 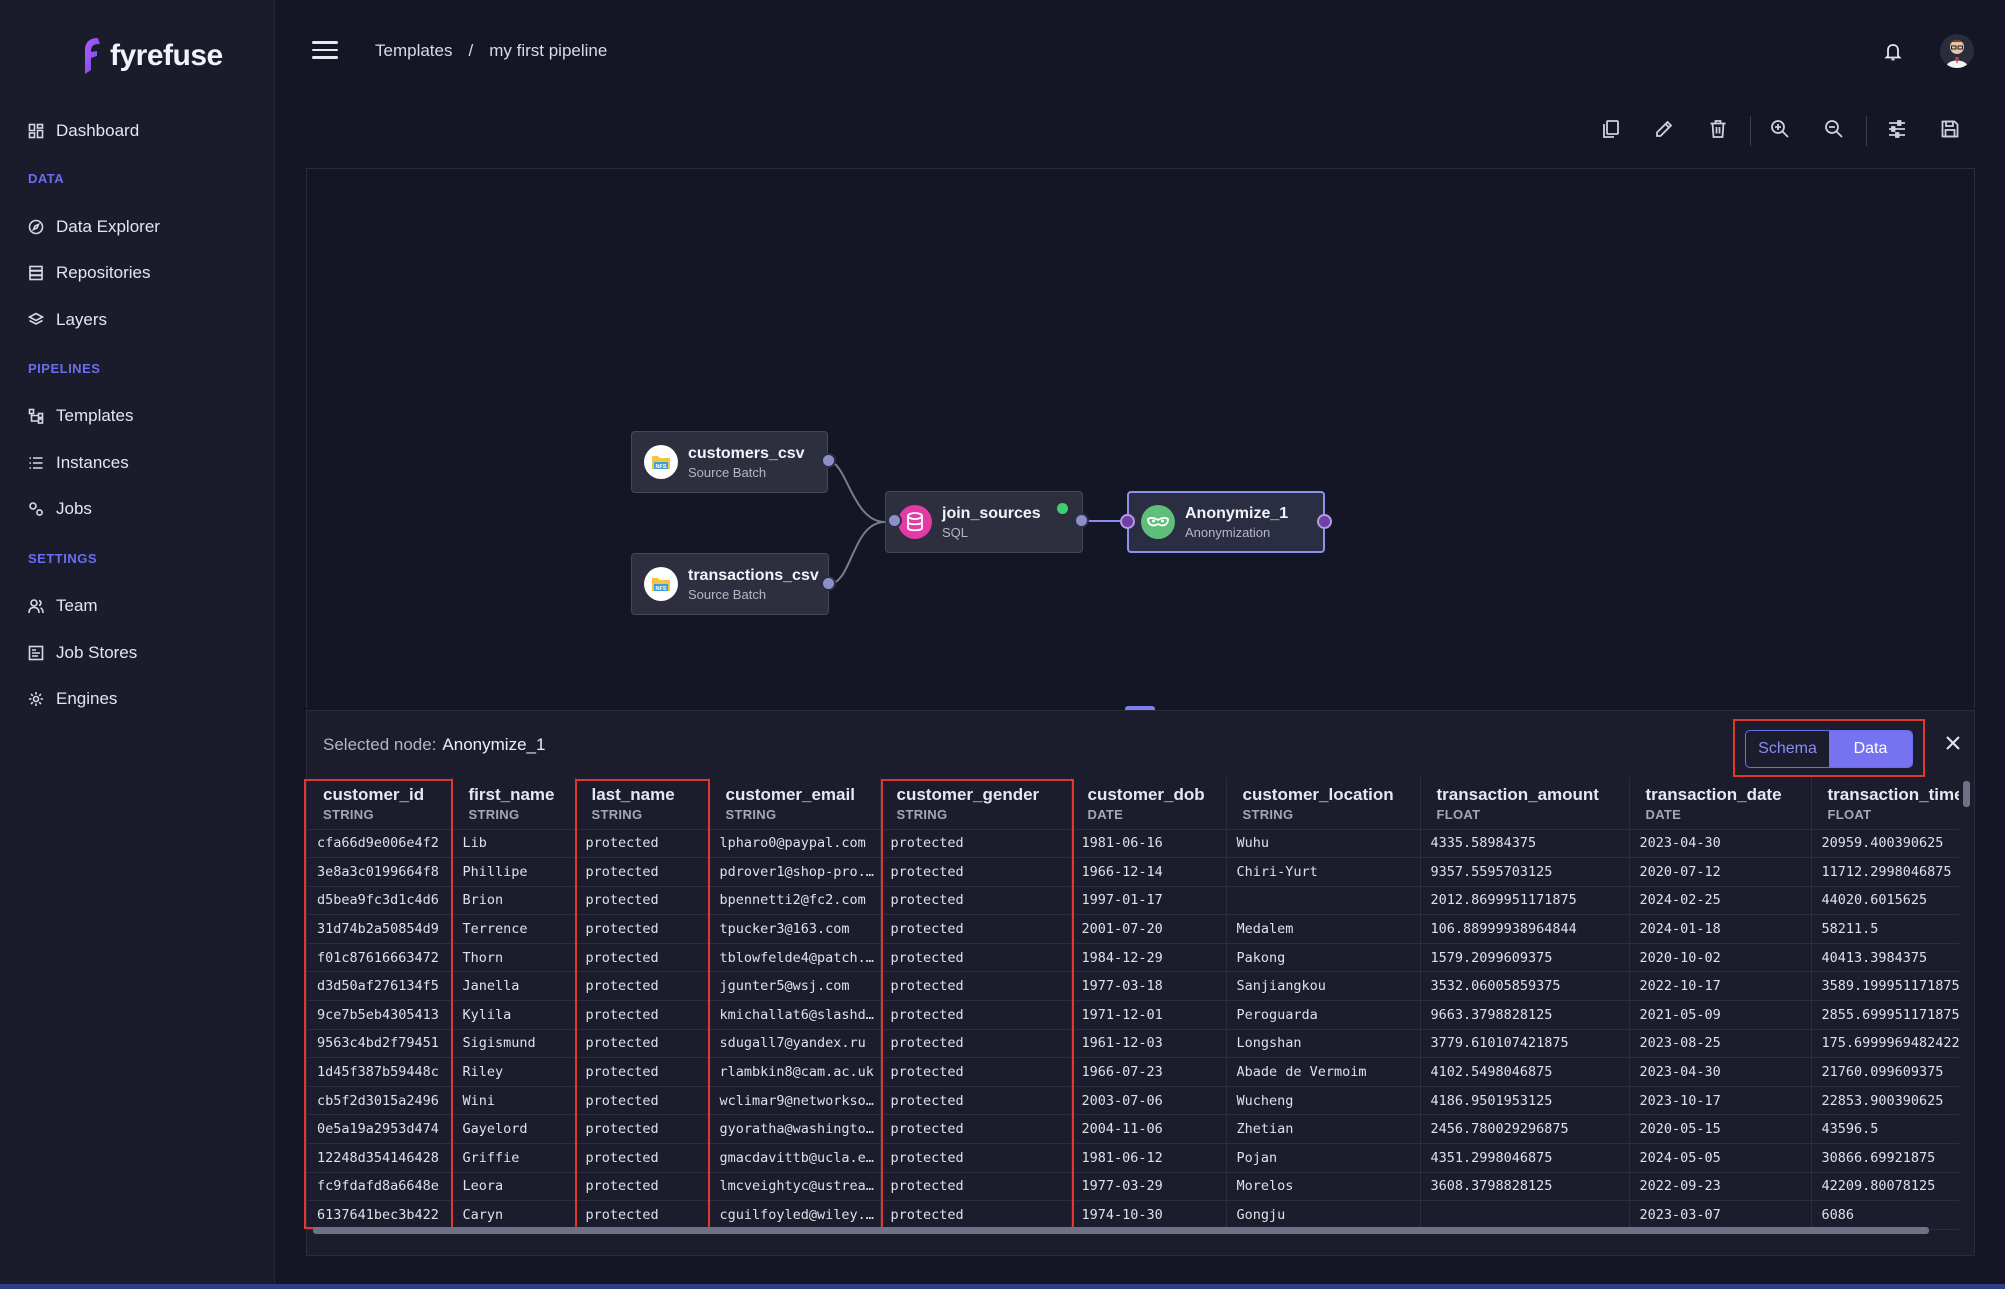 I want to click on fyrefuse-logo: fyrefuse, so click(x=151, y=56).